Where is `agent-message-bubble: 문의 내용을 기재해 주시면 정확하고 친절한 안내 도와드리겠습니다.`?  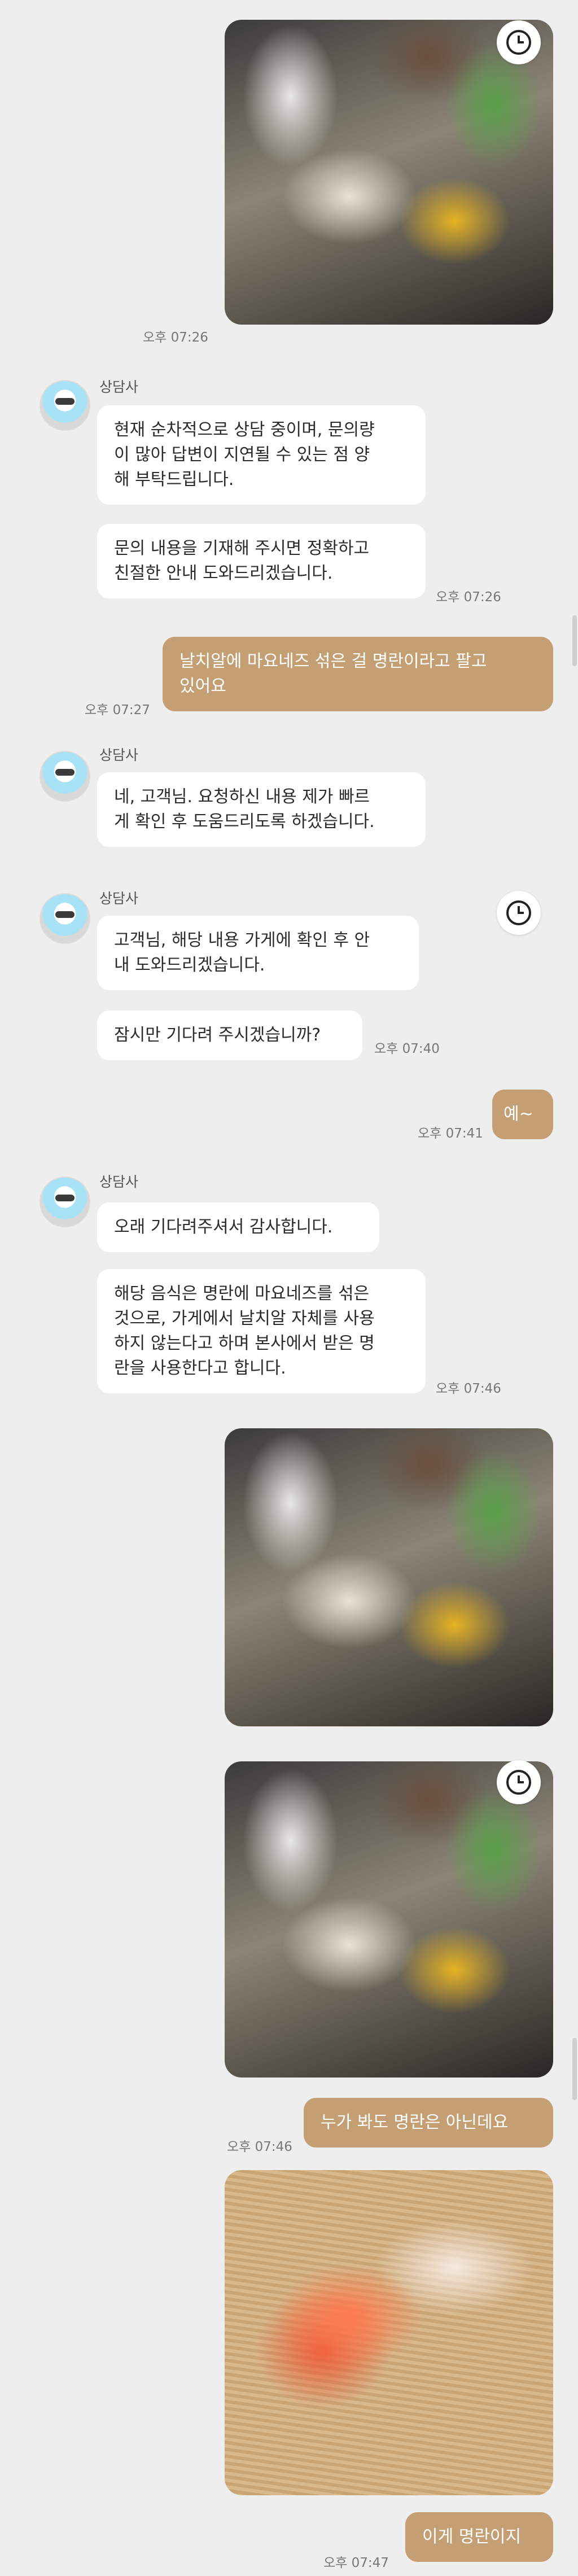 agent-message-bubble: 문의 내용을 기재해 주시면 정확하고 친절한 안내 도와드리겠습니다. is located at coordinates (261, 561).